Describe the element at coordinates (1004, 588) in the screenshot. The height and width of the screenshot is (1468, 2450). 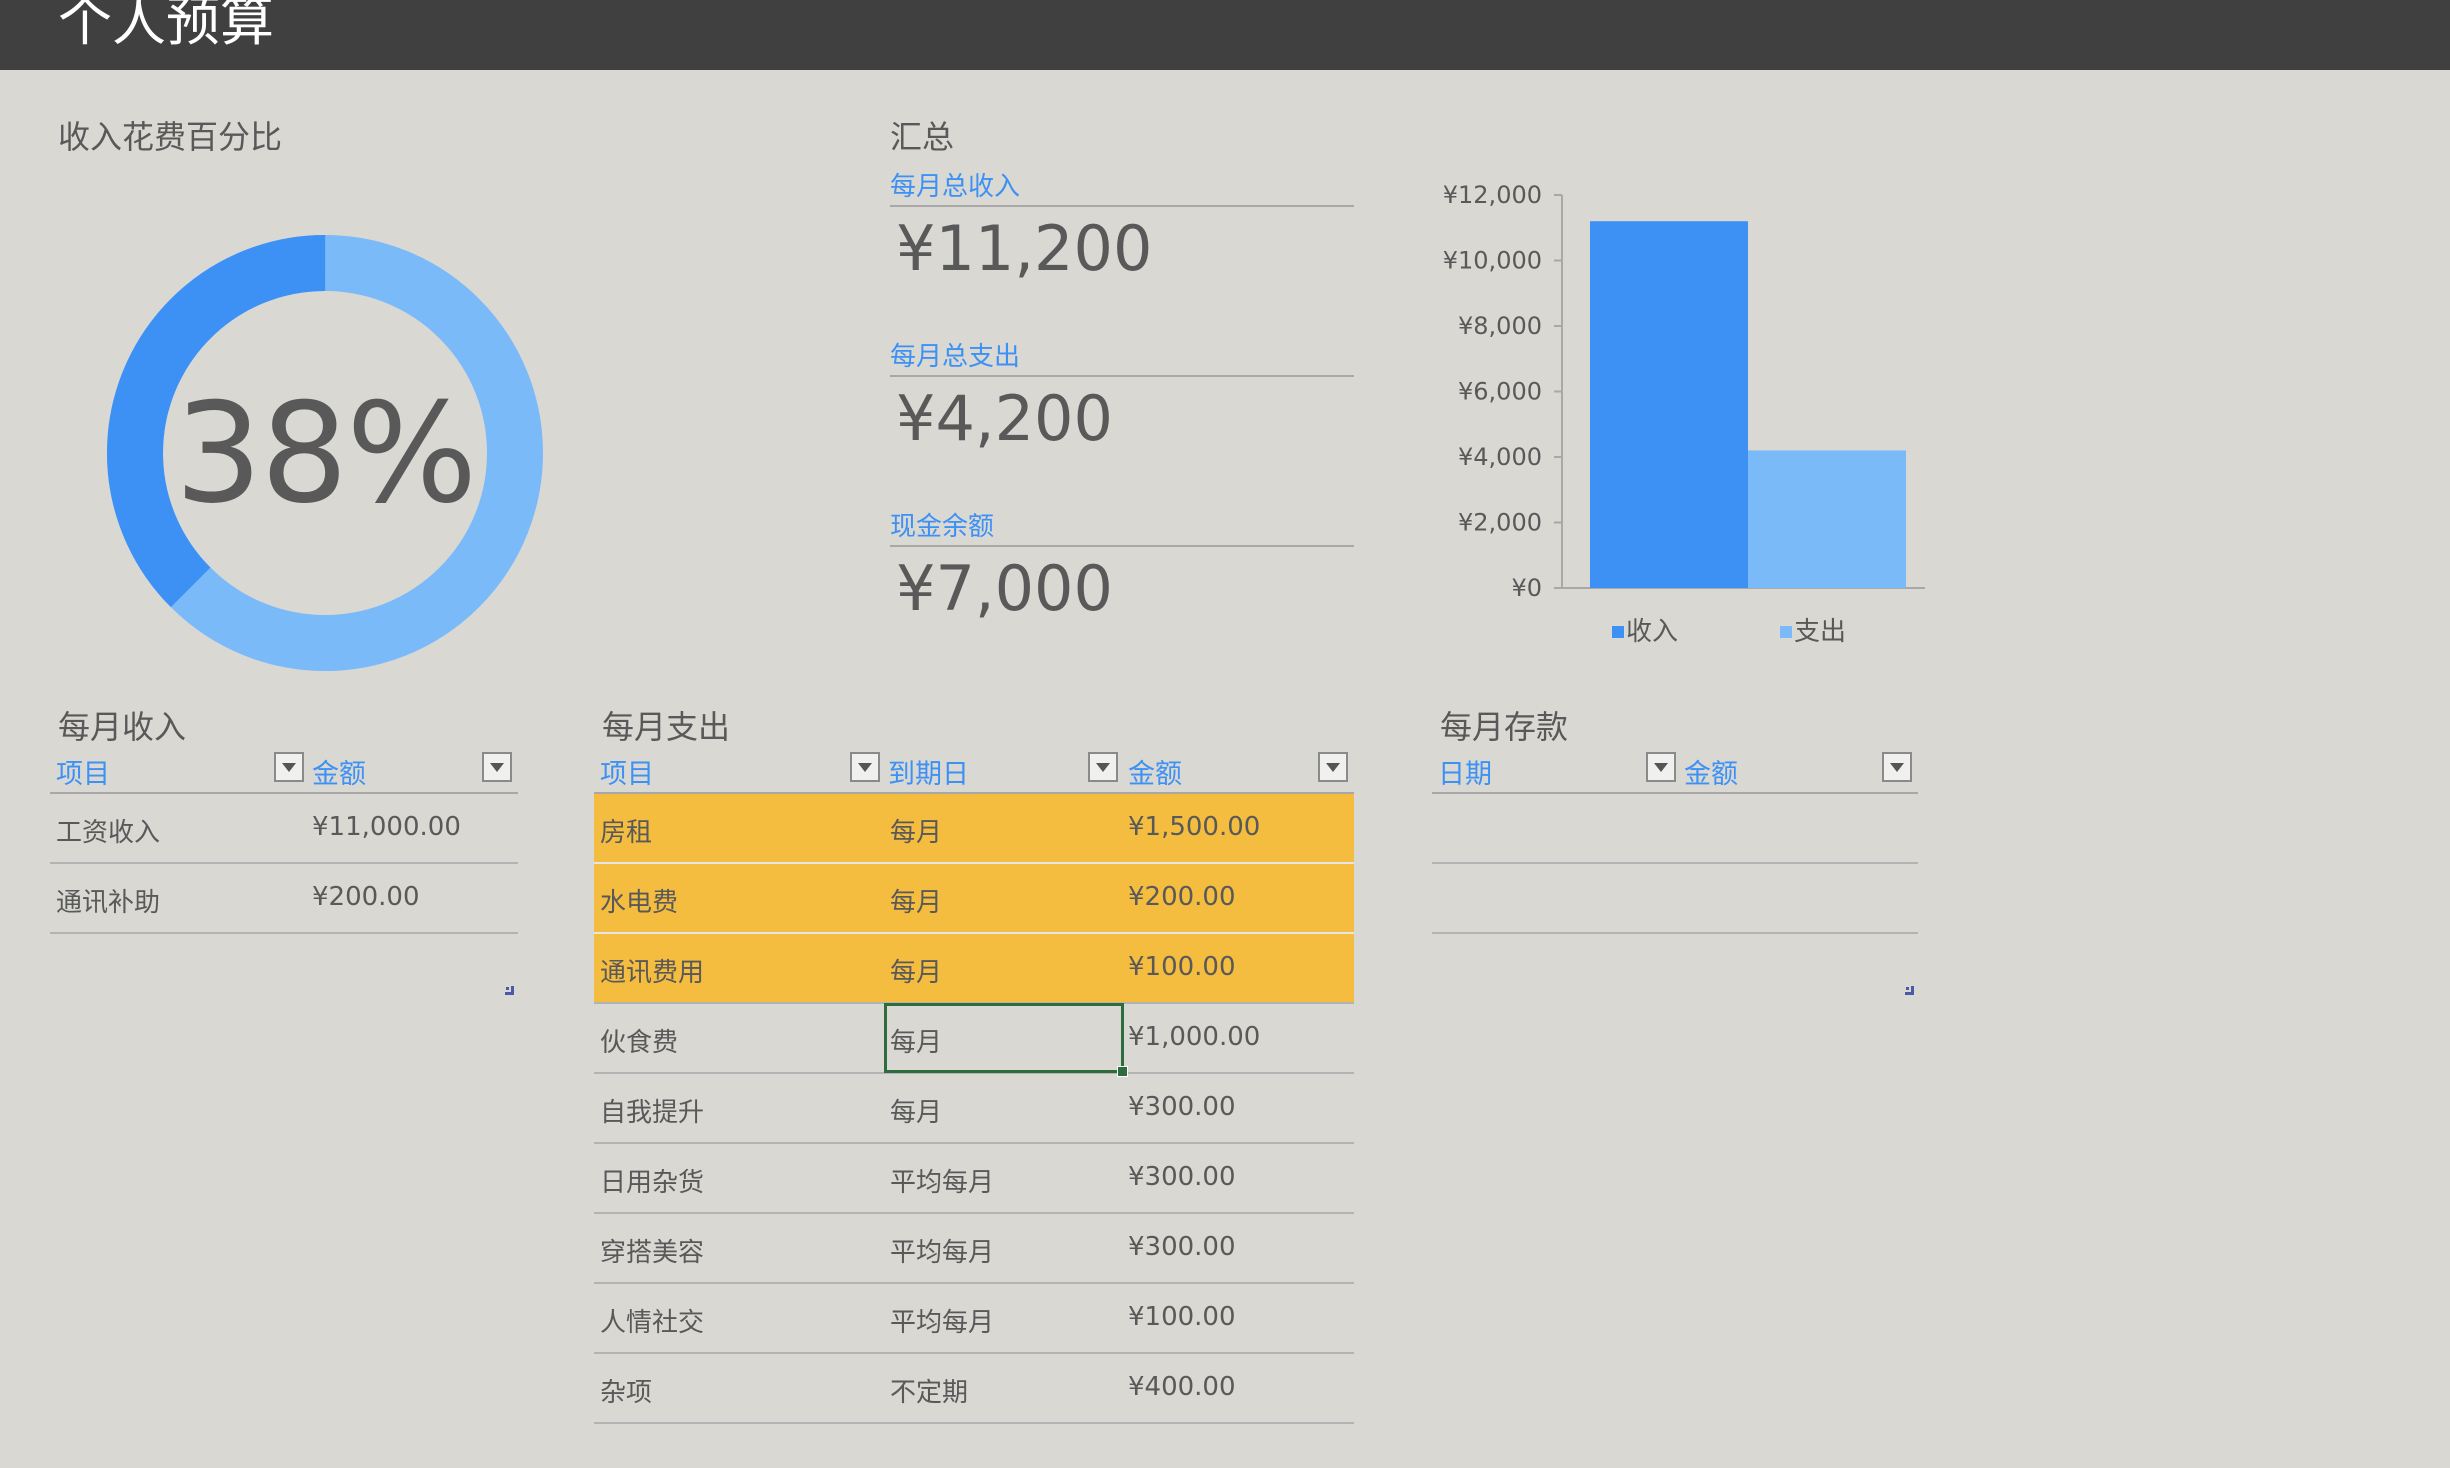
I see `summary-balance-value: ¥7,000` at that location.